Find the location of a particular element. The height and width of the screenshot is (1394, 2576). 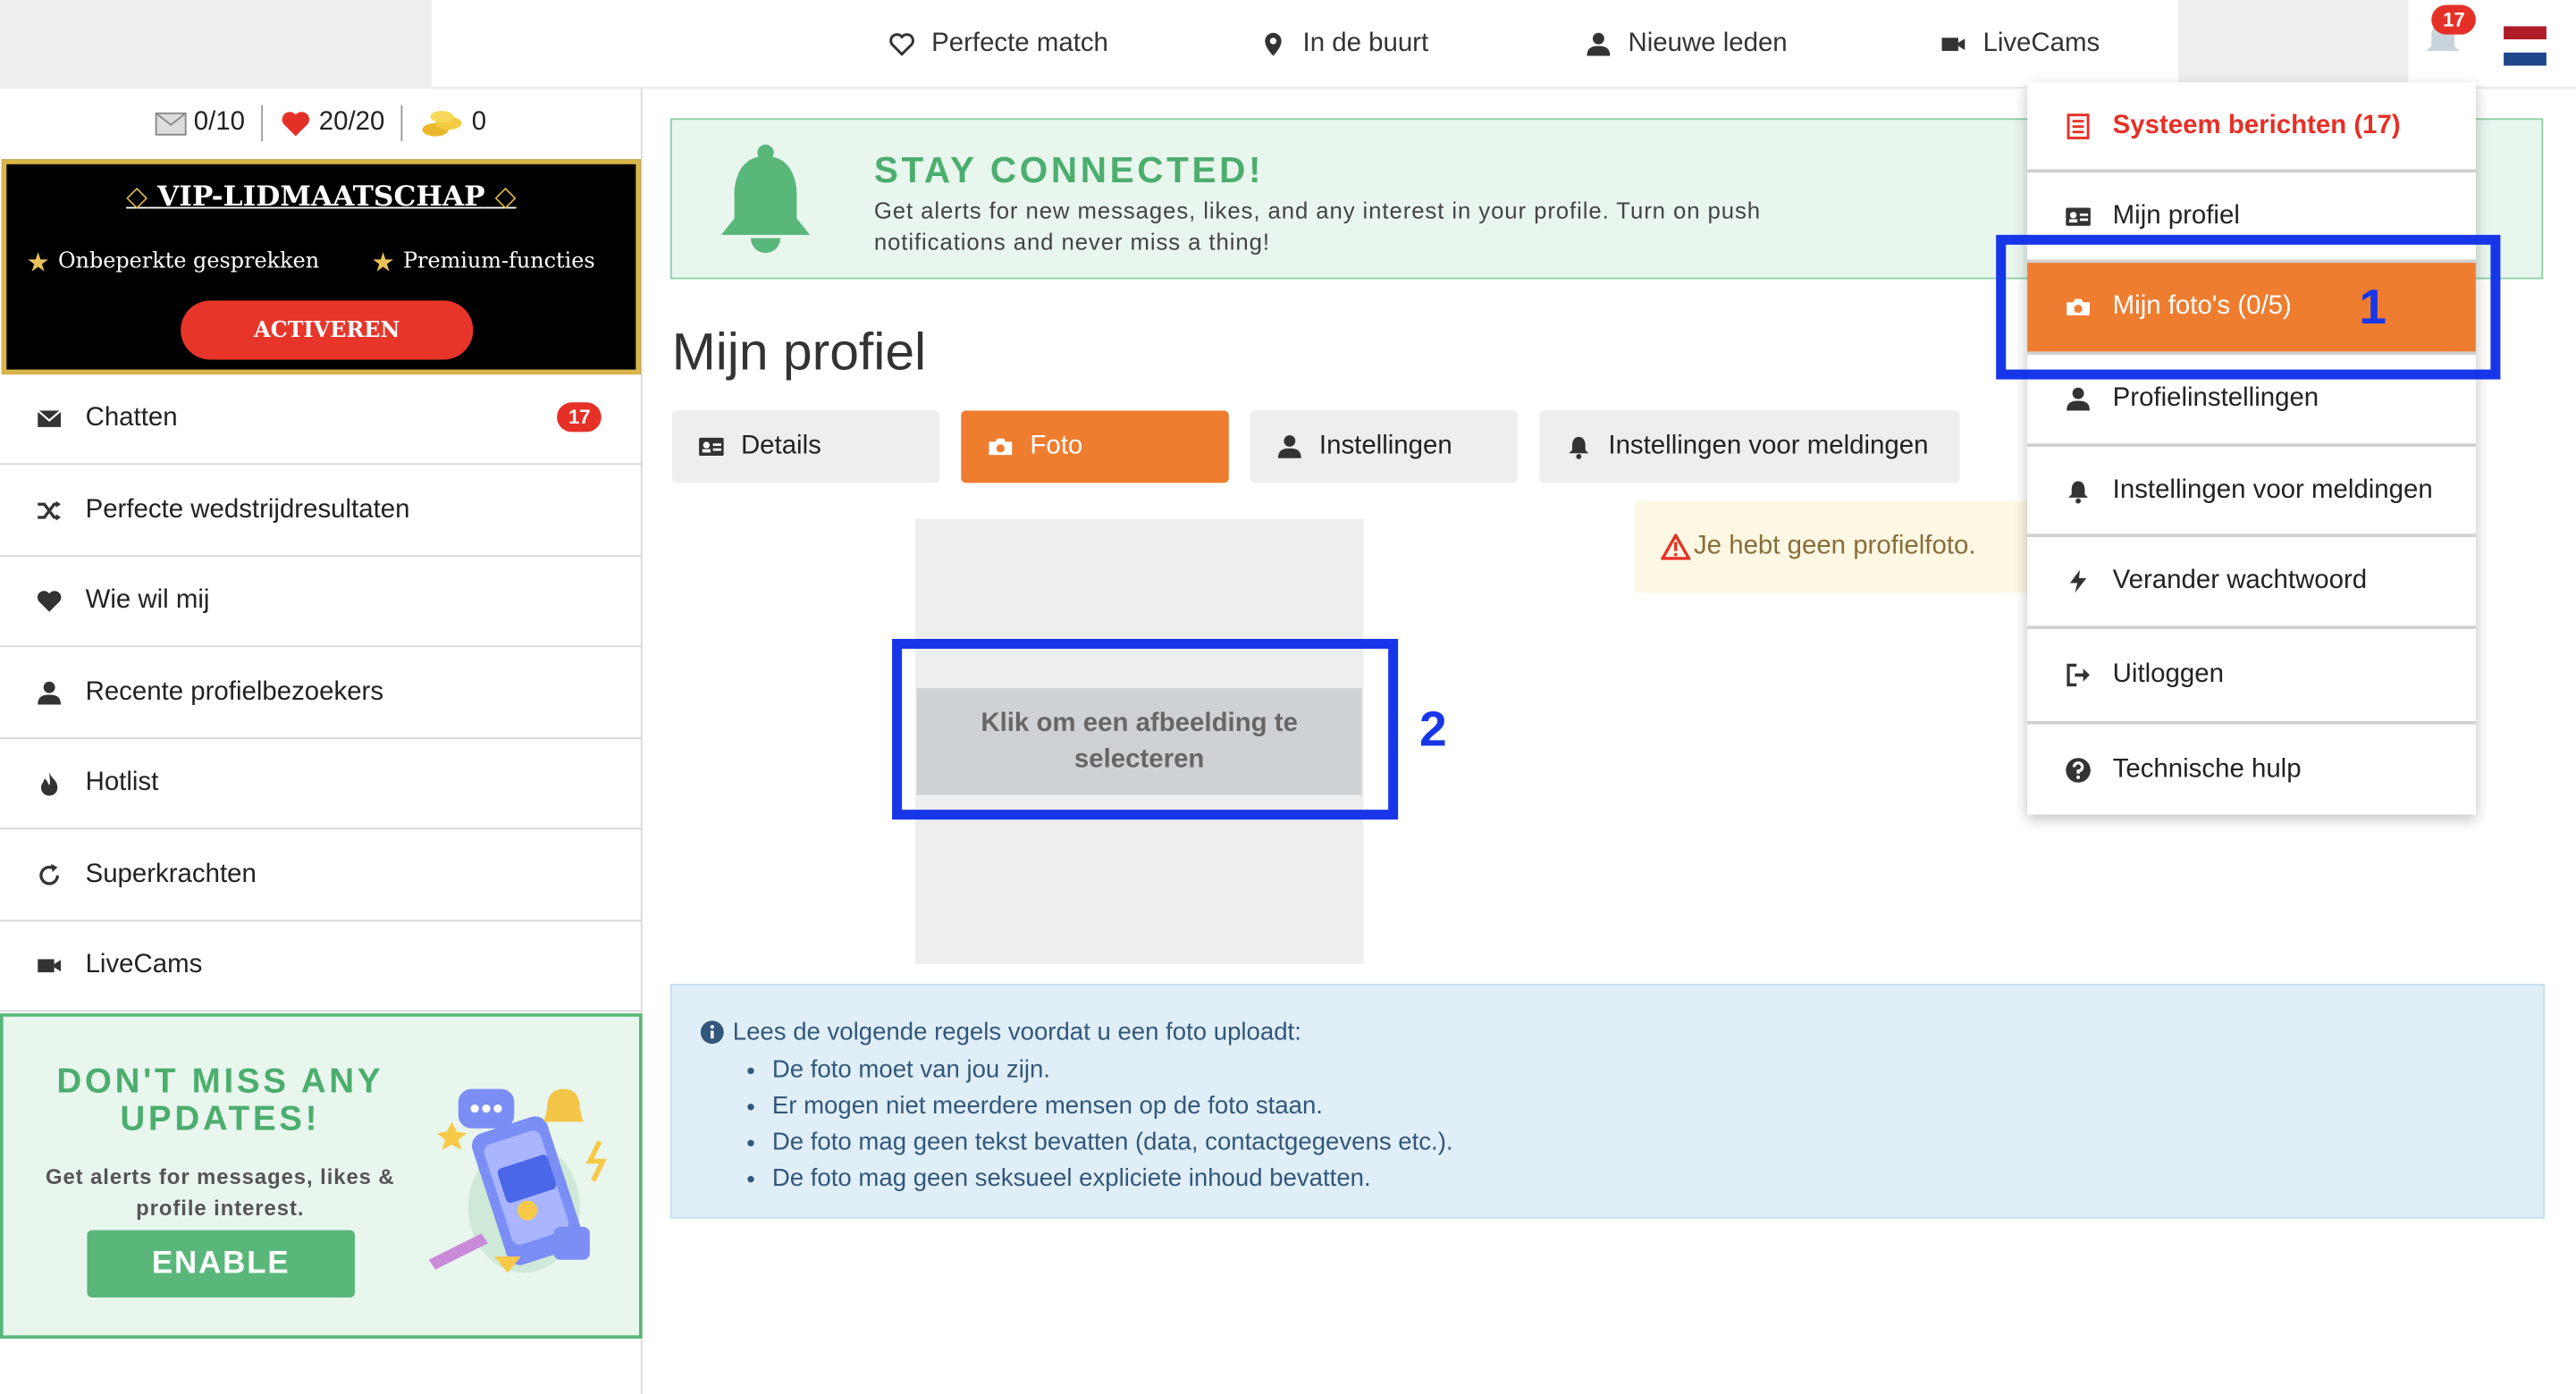

sidebar-item-who-wants-me: Wie wil mij is located at coordinates (321, 602).